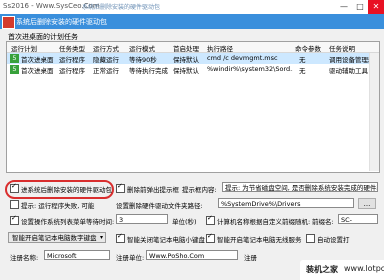 This screenshot has width=384, height=280. Describe the element at coordinates (106, 48) in the screenshot. I see `column-header: 运行方式` at that location.